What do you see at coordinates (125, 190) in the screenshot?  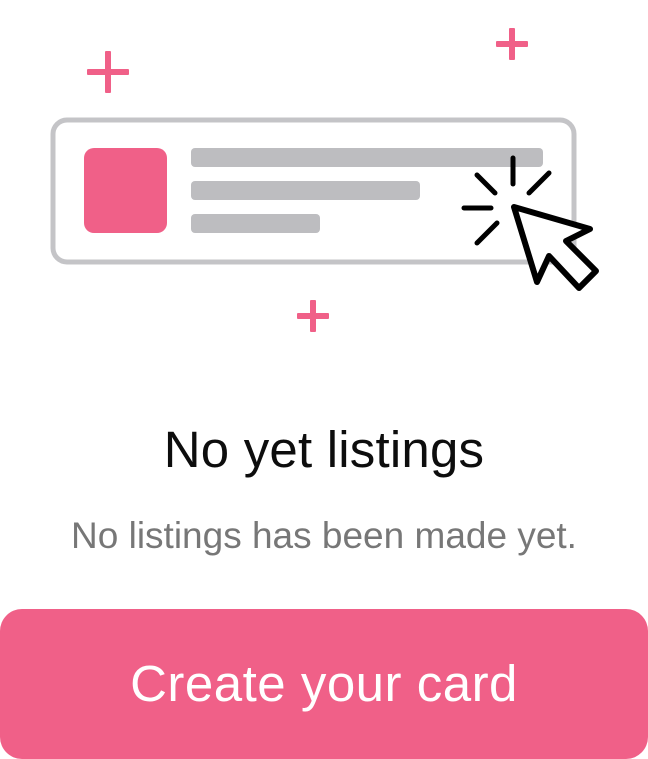 I see `card-thumbnail` at bounding box center [125, 190].